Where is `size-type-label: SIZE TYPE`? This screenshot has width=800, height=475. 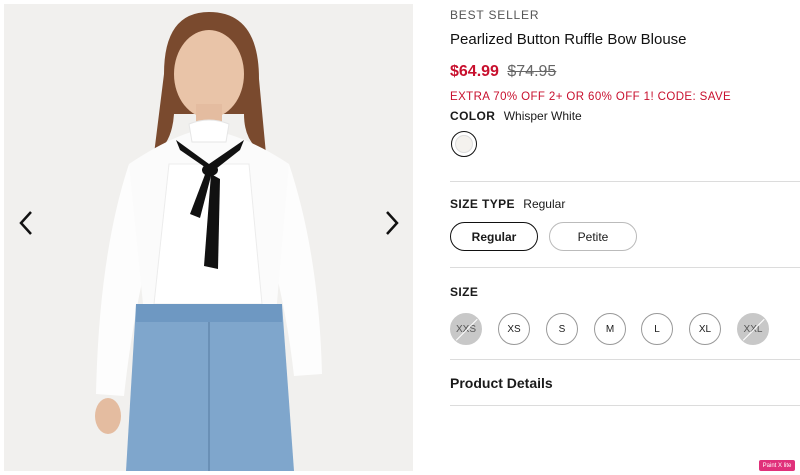 size-type-label: SIZE TYPE is located at coordinates (482, 204).